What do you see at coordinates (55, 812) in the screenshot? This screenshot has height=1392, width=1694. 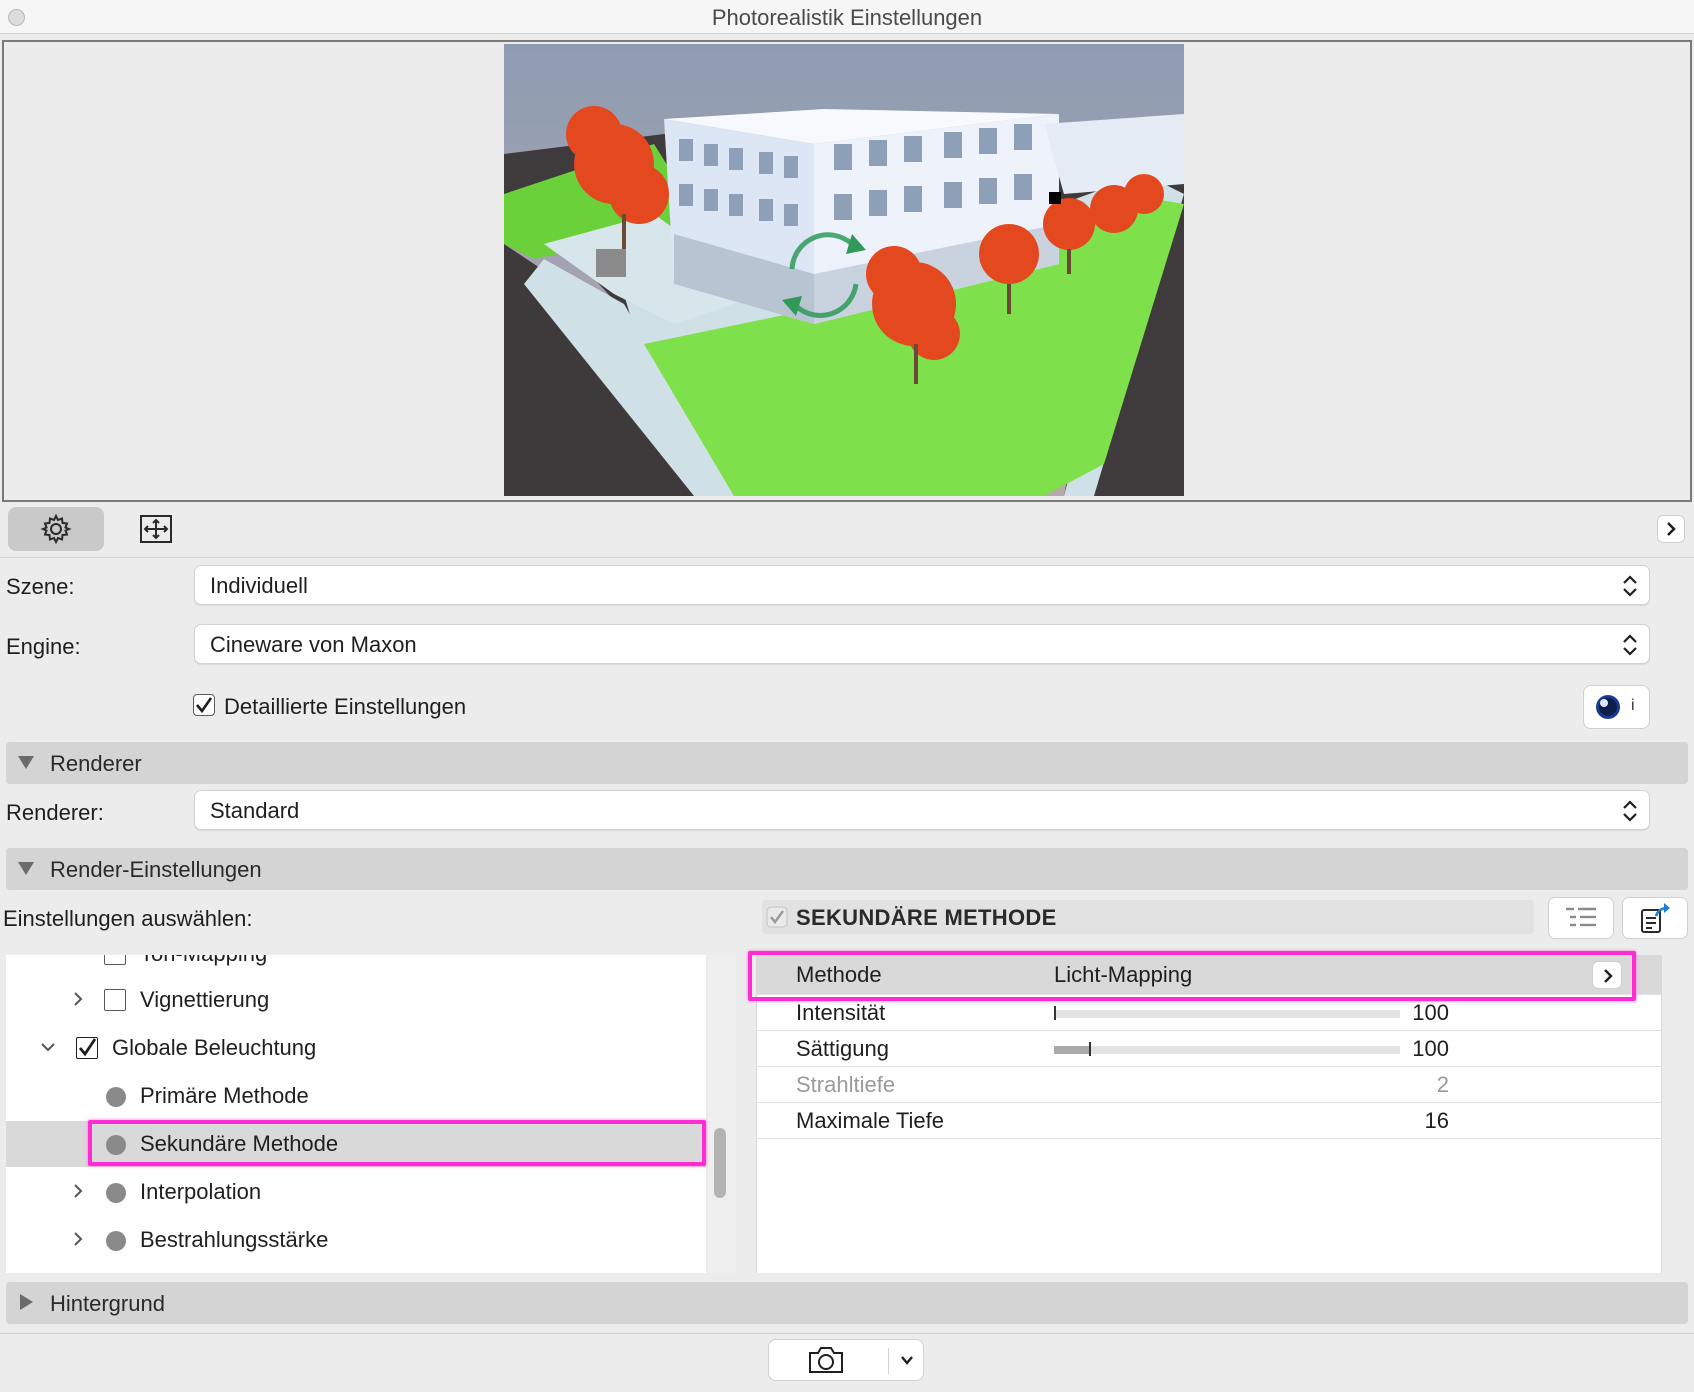 I see `renderer-label: Renderer:` at bounding box center [55, 812].